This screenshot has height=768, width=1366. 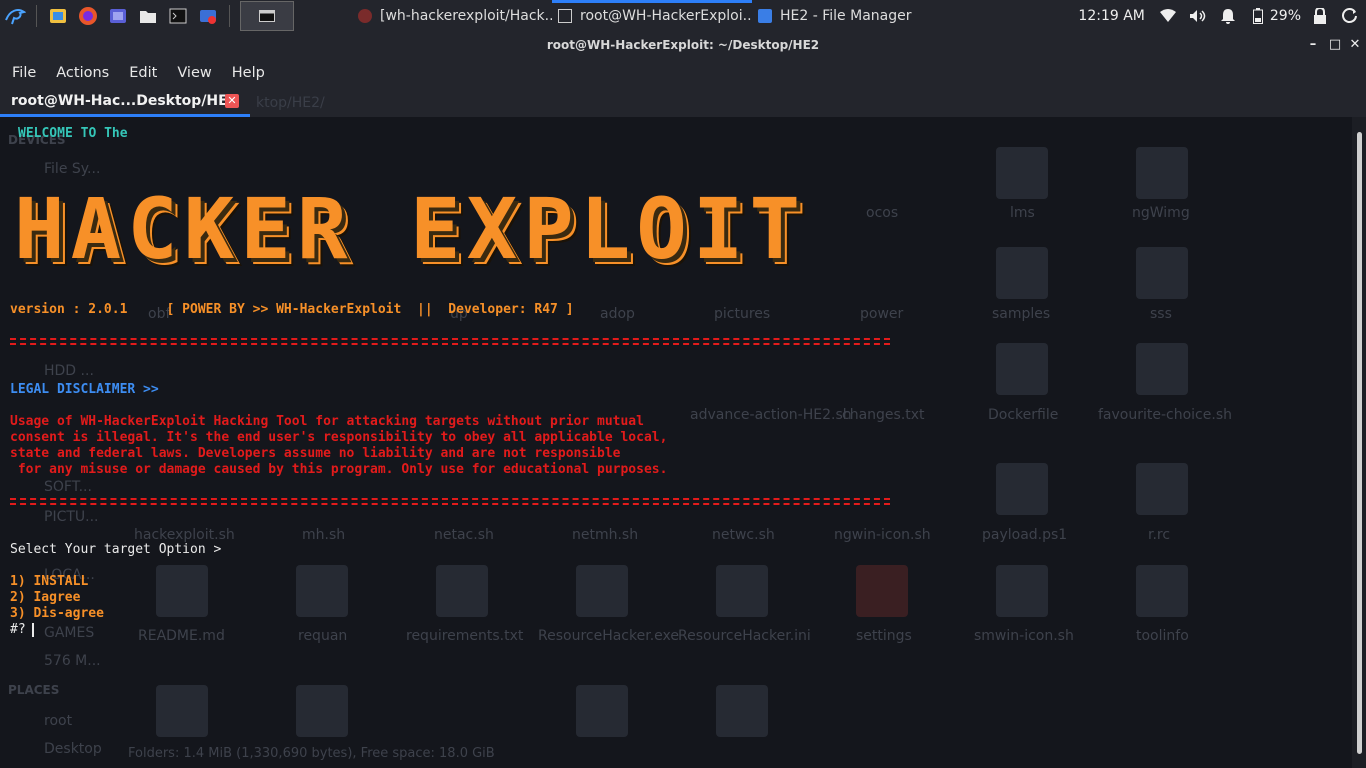 What do you see at coordinates (324, 535) in the screenshot?
I see `ghost-file-label: mh.sh` at bounding box center [324, 535].